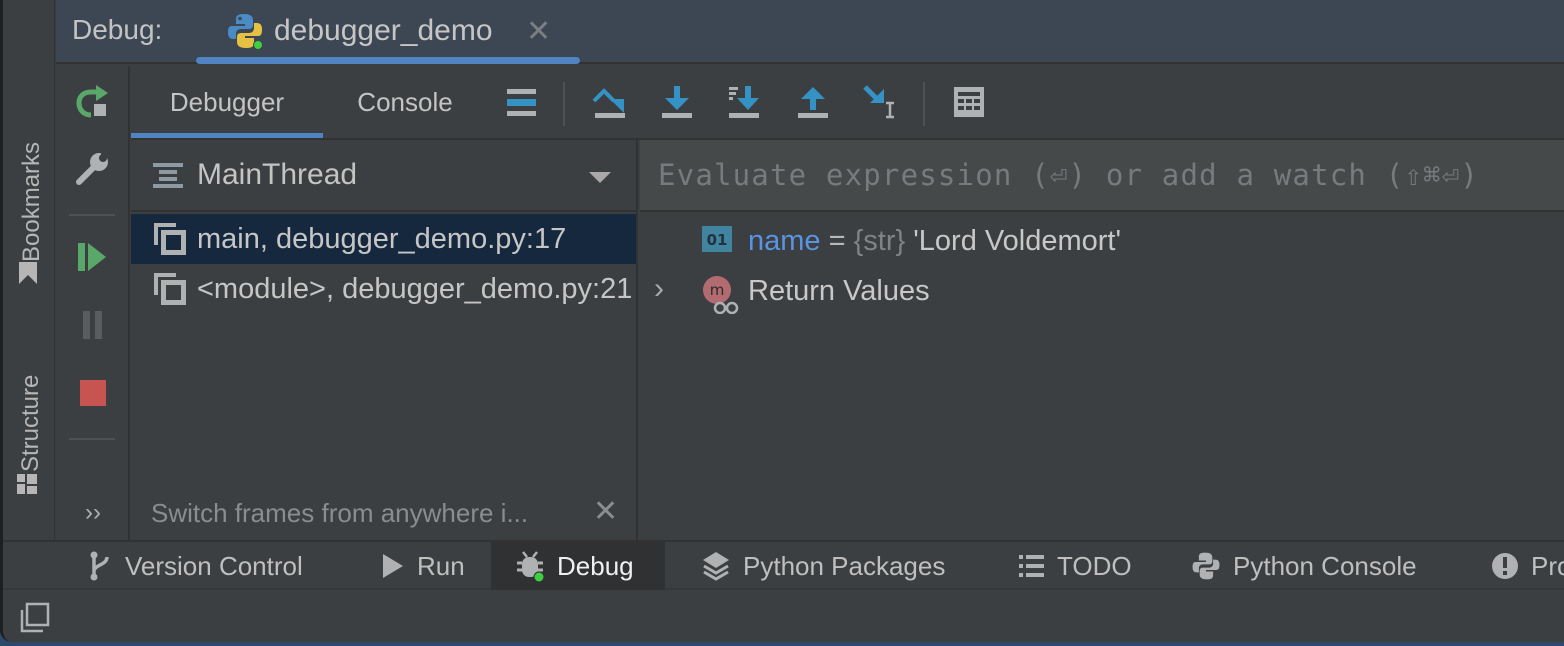 The width and height of the screenshot is (1564, 646). I want to click on settings-button, so click(93, 171).